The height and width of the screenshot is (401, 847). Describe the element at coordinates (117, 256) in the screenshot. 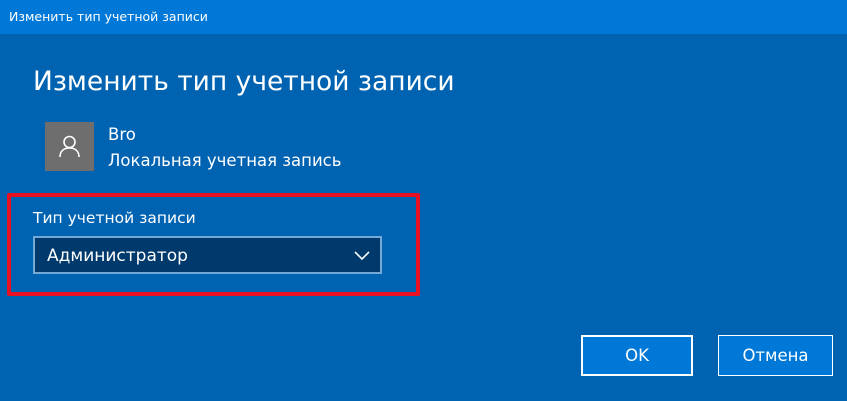

I see `account-type-selected-value: Администратор` at that location.